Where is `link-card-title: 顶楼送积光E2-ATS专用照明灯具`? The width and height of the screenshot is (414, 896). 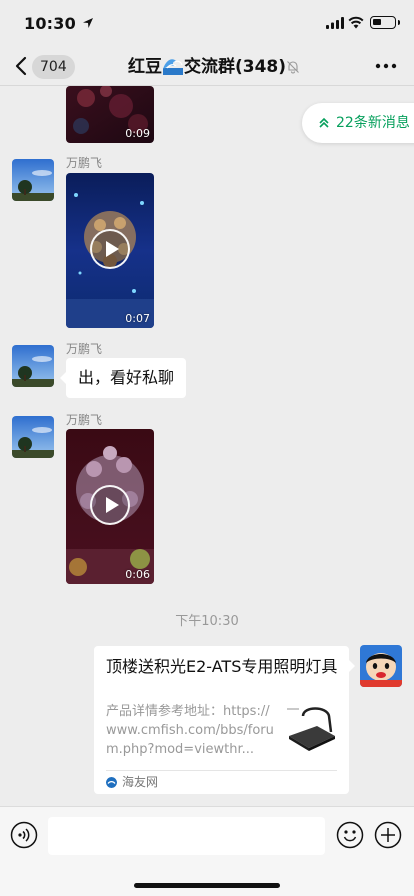 link-card-title: 顶楼送积光E2-ATS专用照明灯具 is located at coordinates (222, 666).